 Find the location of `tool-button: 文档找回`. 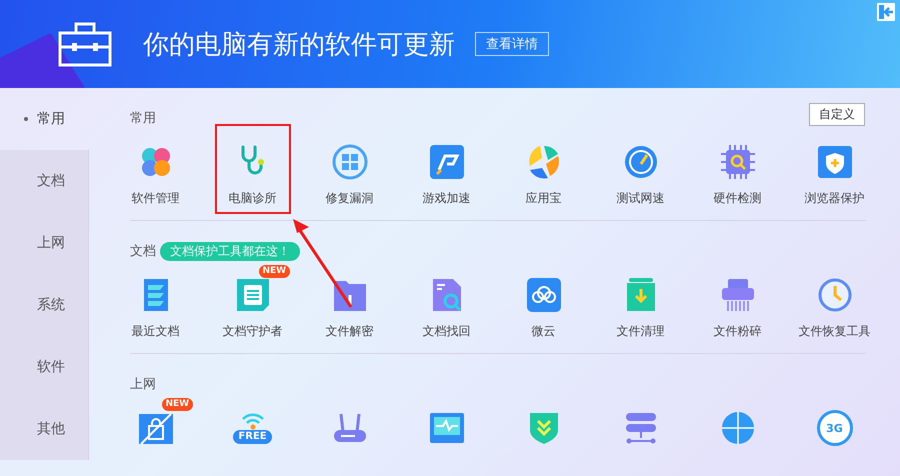

tool-button: 文档找回 is located at coordinates (446, 302).